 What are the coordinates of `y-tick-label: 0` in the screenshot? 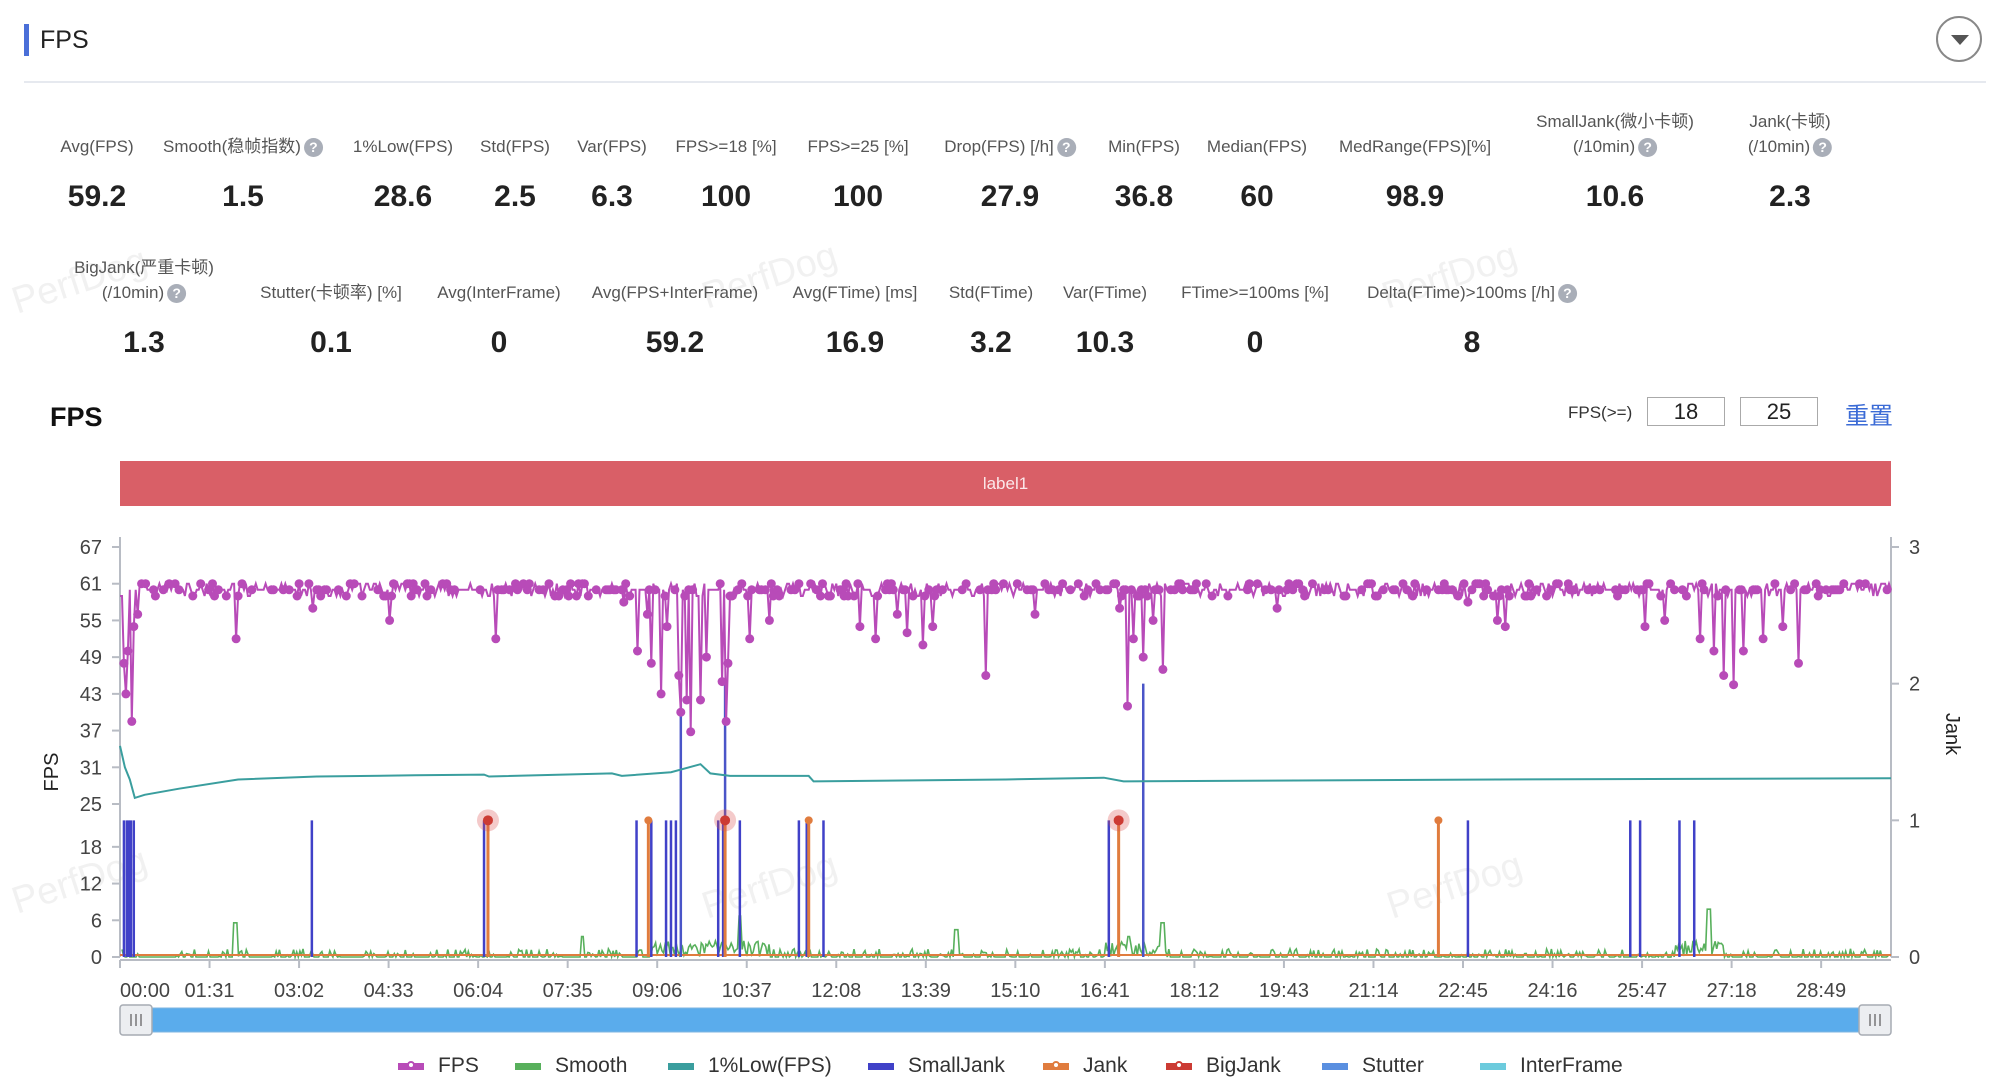 It's located at (96, 958).